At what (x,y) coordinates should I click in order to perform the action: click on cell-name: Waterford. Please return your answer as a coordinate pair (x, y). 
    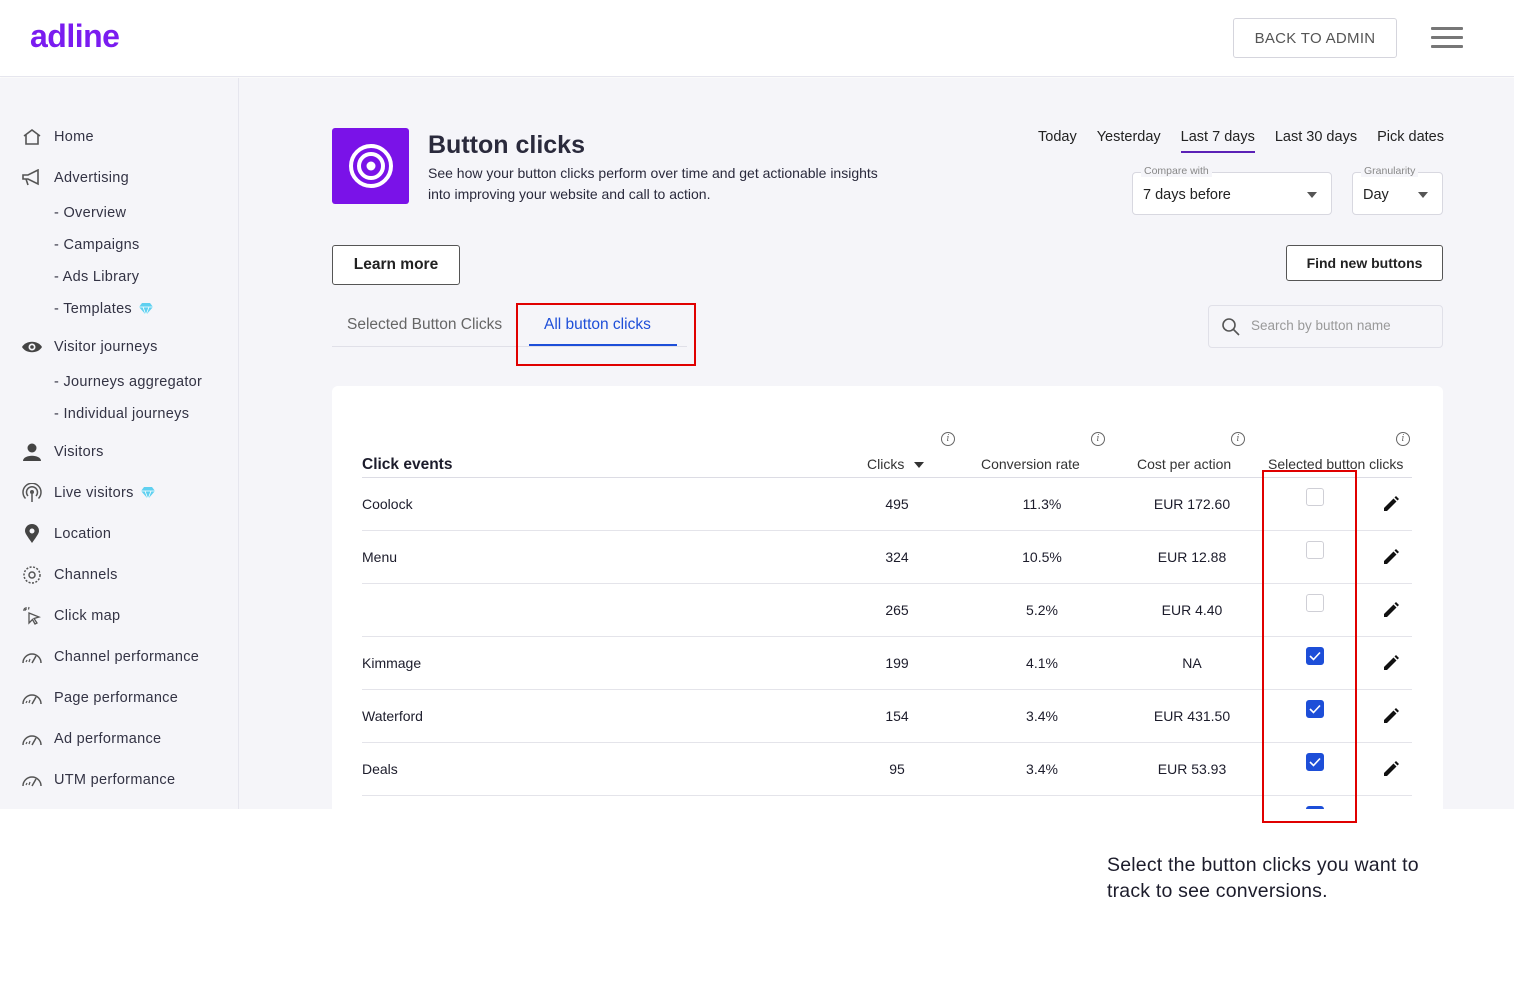
    Looking at the image, I should click on (392, 716).